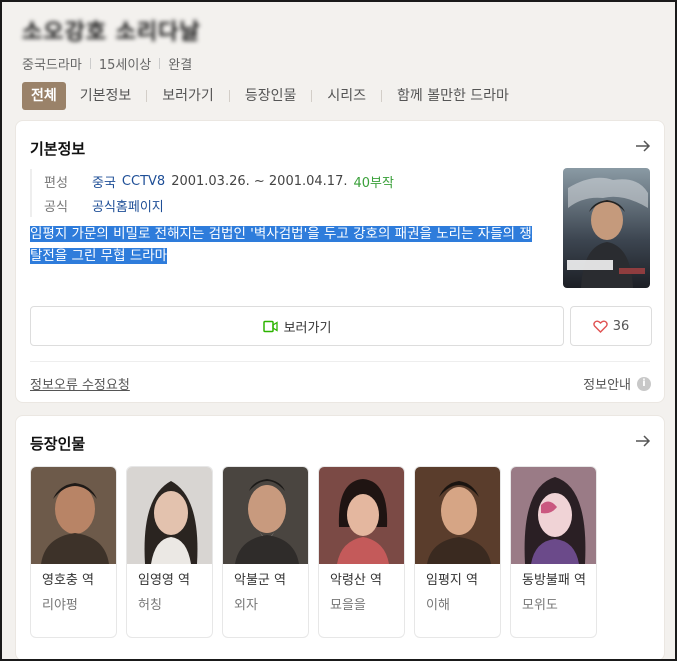  What do you see at coordinates (600, 326) in the screenshot?
I see `heart-icon` at bounding box center [600, 326].